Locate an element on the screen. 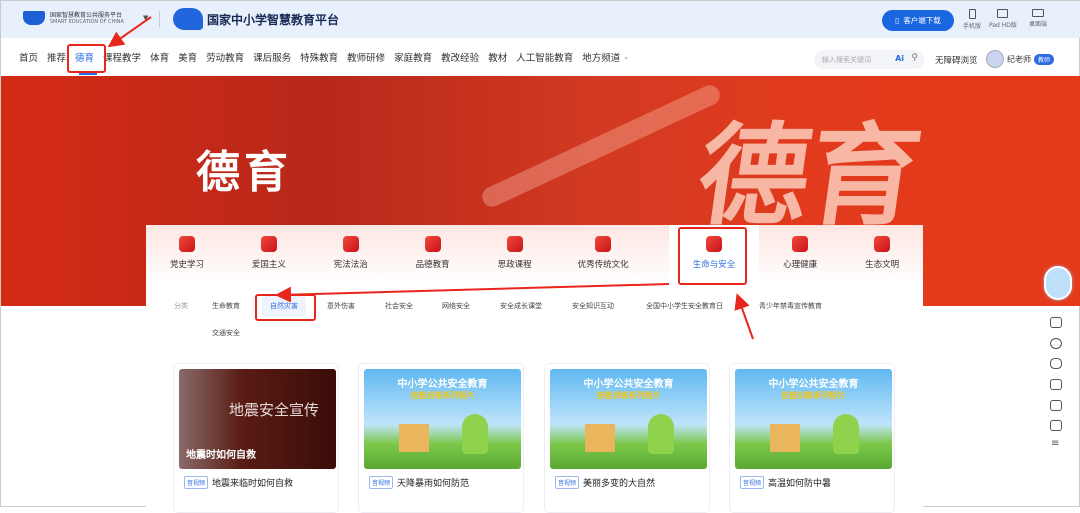 The height and width of the screenshot is (513, 1080). platform-logo: 国家中小学智慧教育平台 is located at coordinates (256, 19).